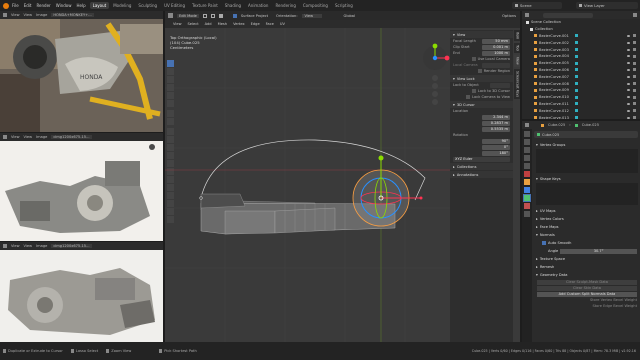 Image resolution: width=640 pixels, height=360 pixels. What do you see at coordinates (205, 5) in the screenshot?
I see `tab-texture-paint: Texture Paint` at bounding box center [205, 5].